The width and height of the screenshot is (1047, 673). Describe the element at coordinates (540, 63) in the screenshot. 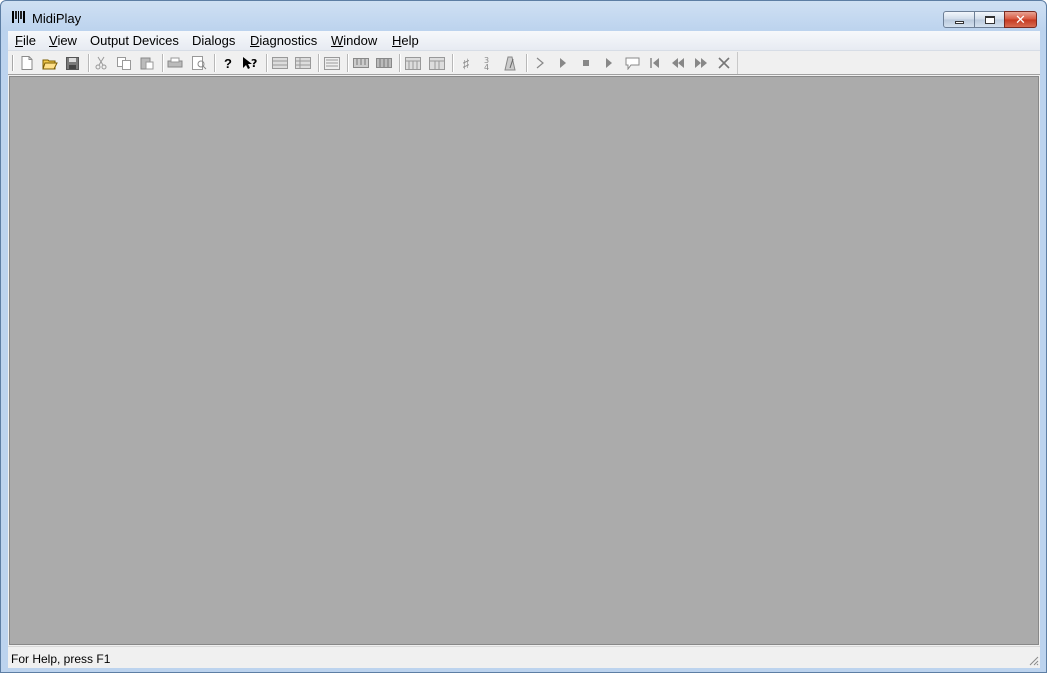

I see `step-forward-icon` at that location.